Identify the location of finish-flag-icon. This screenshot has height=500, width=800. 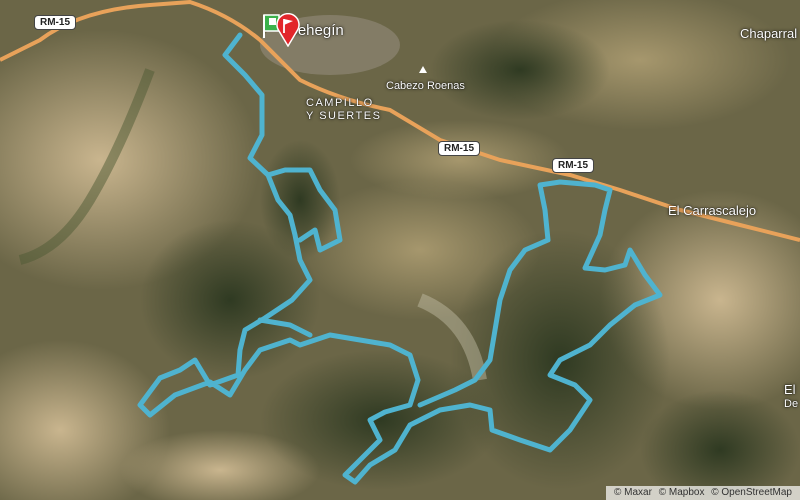
(288, 30).